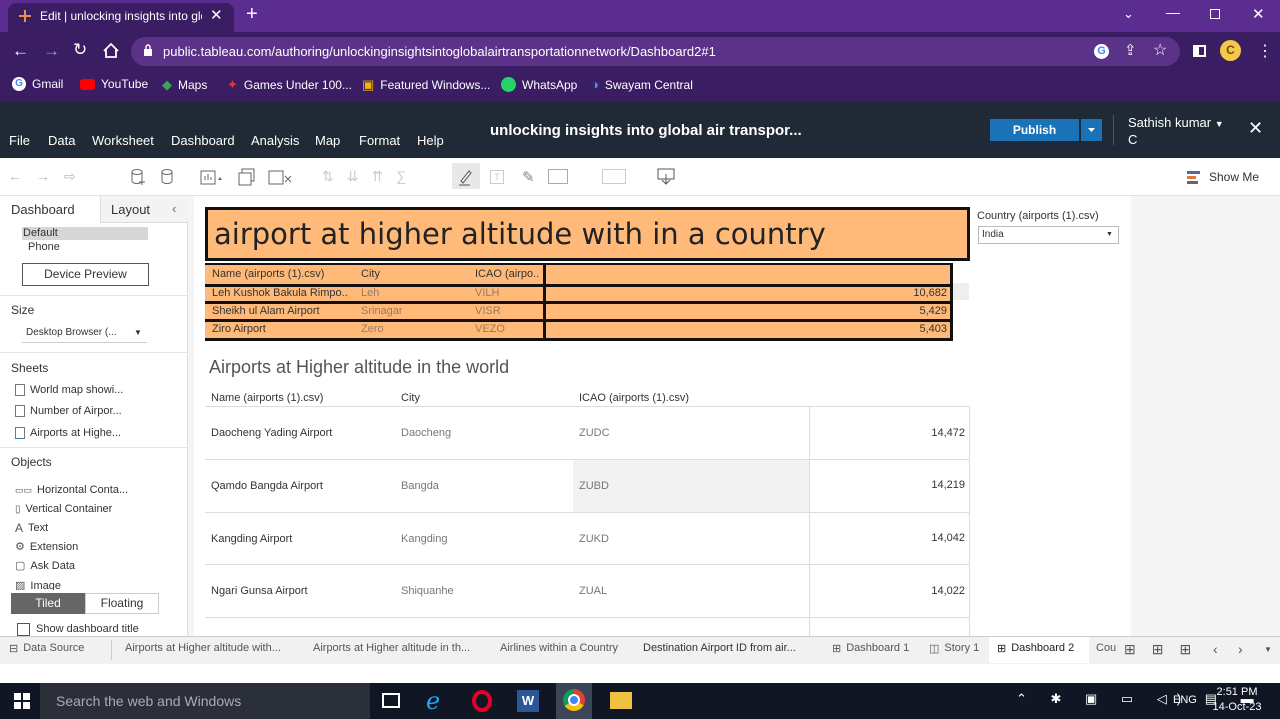  I want to click on publish-button: Publish, so click(1034, 130).